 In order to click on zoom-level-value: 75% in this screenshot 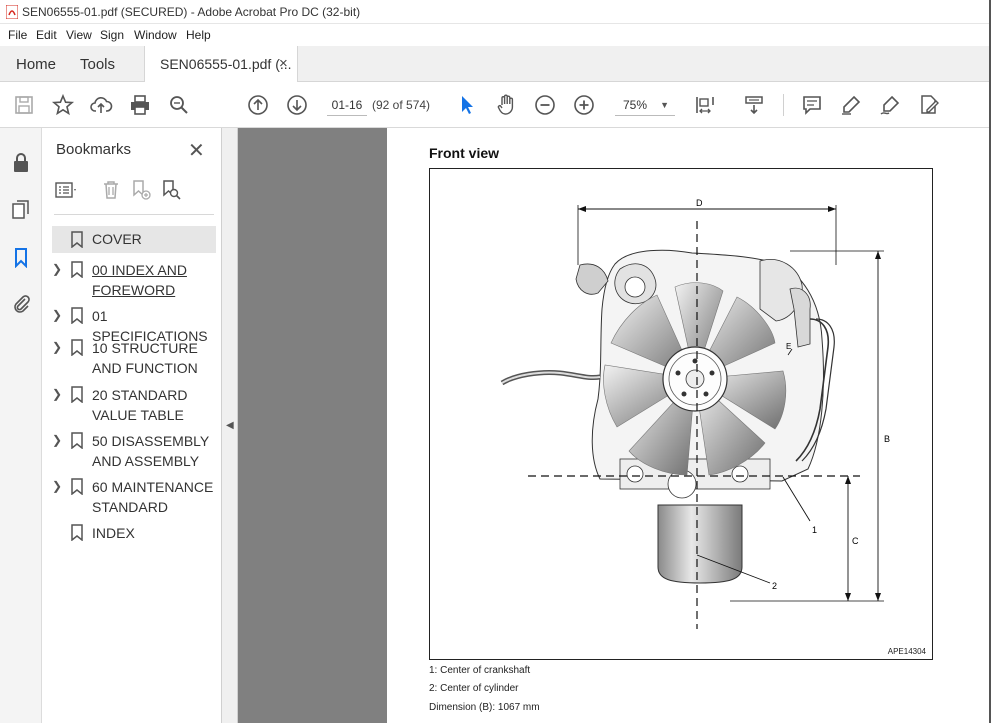, I will do `click(635, 105)`.